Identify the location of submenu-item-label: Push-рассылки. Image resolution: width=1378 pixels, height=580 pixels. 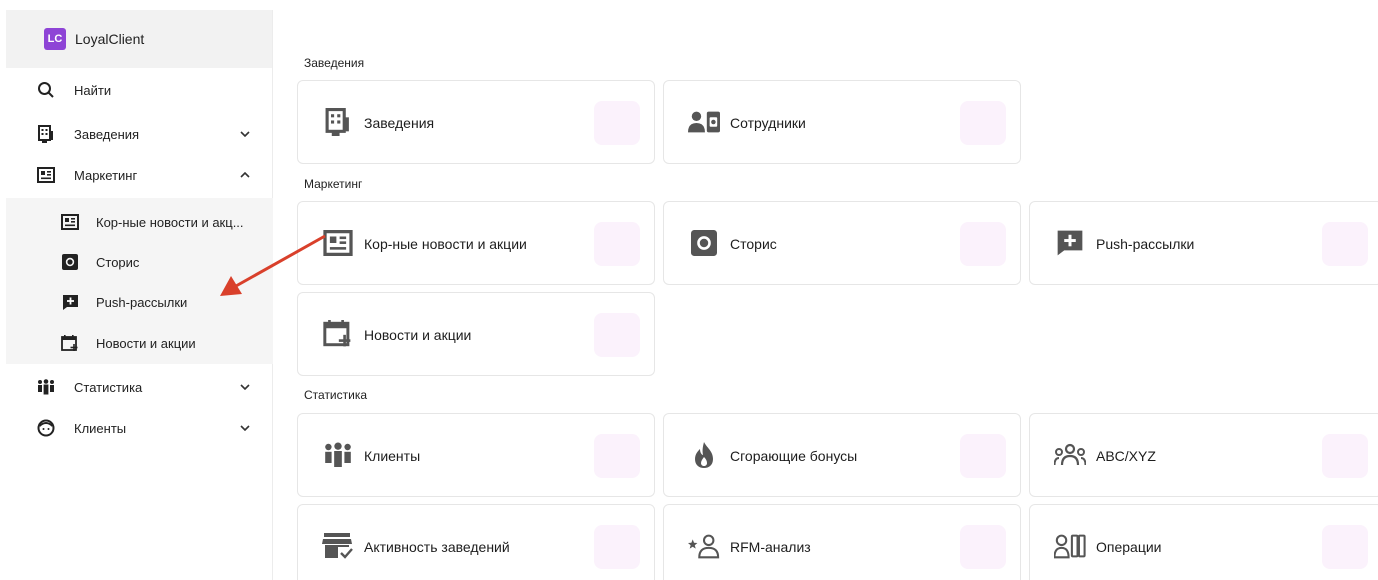
(142, 302).